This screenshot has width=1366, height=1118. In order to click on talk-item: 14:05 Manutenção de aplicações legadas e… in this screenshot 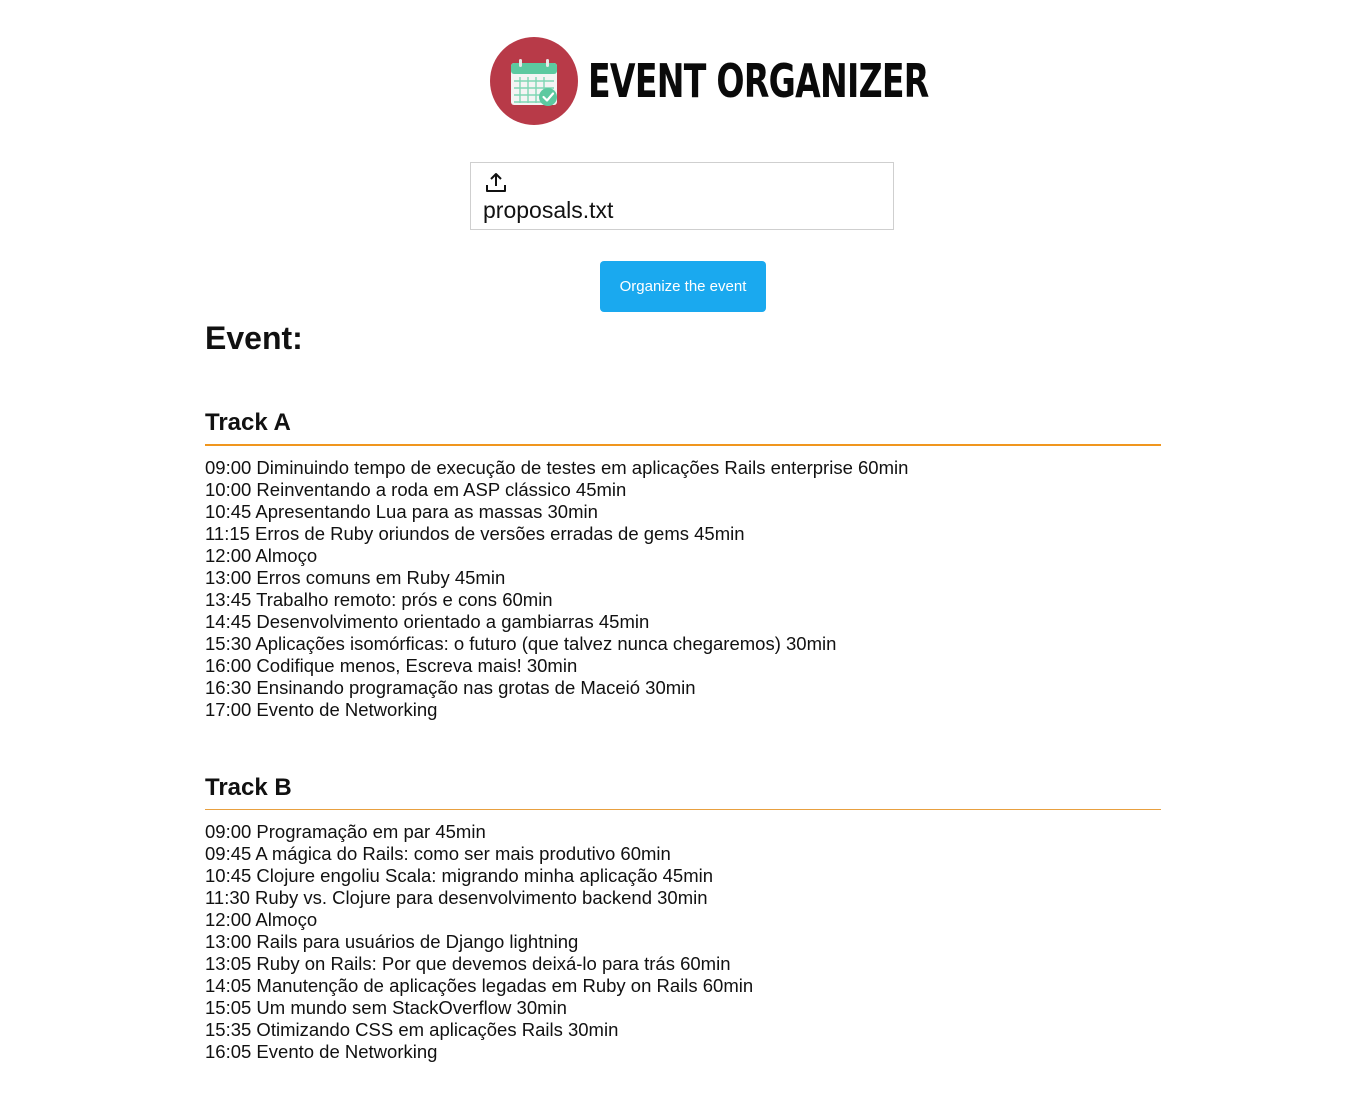, I will do `click(479, 985)`.